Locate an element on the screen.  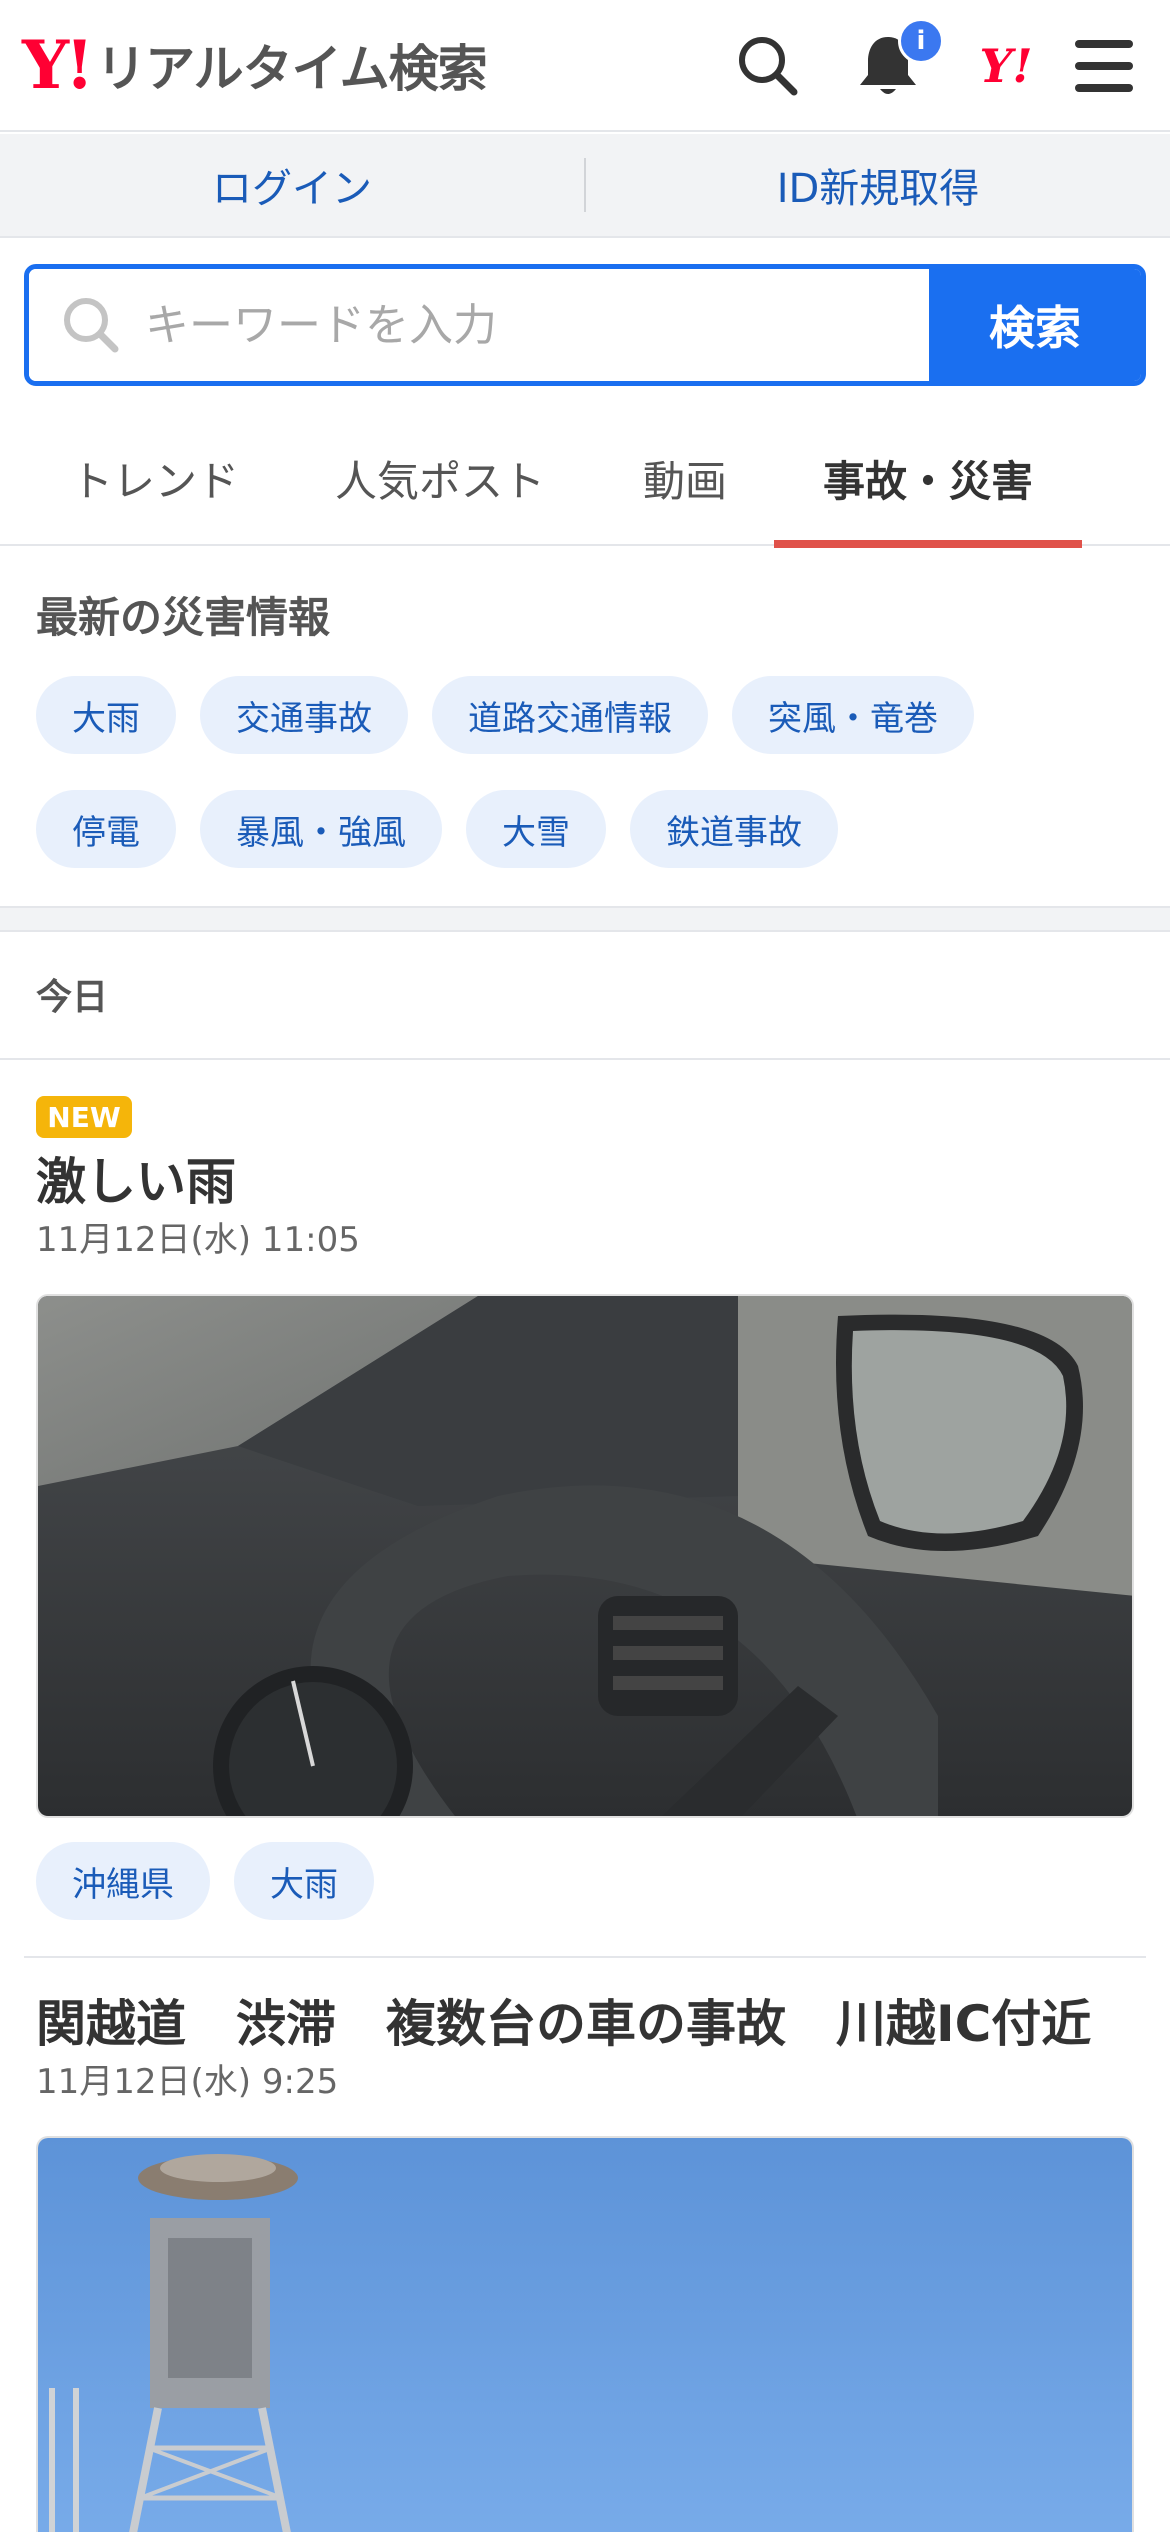
tag-okinawa: 沖縄県 is located at coordinates (123, 1881).